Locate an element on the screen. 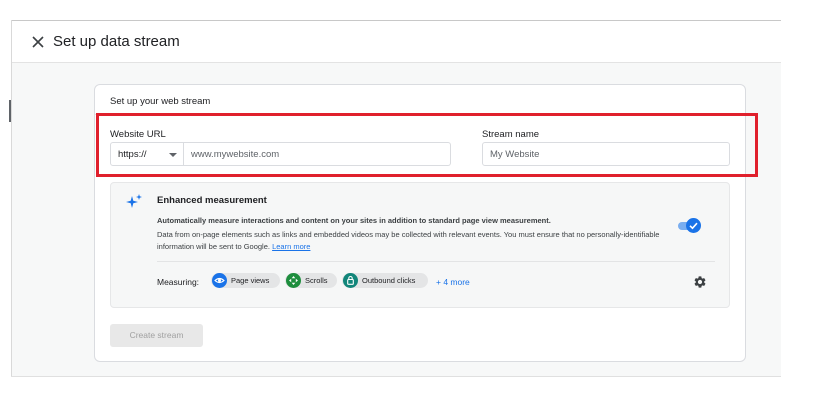  check-icon is located at coordinates (693, 226).